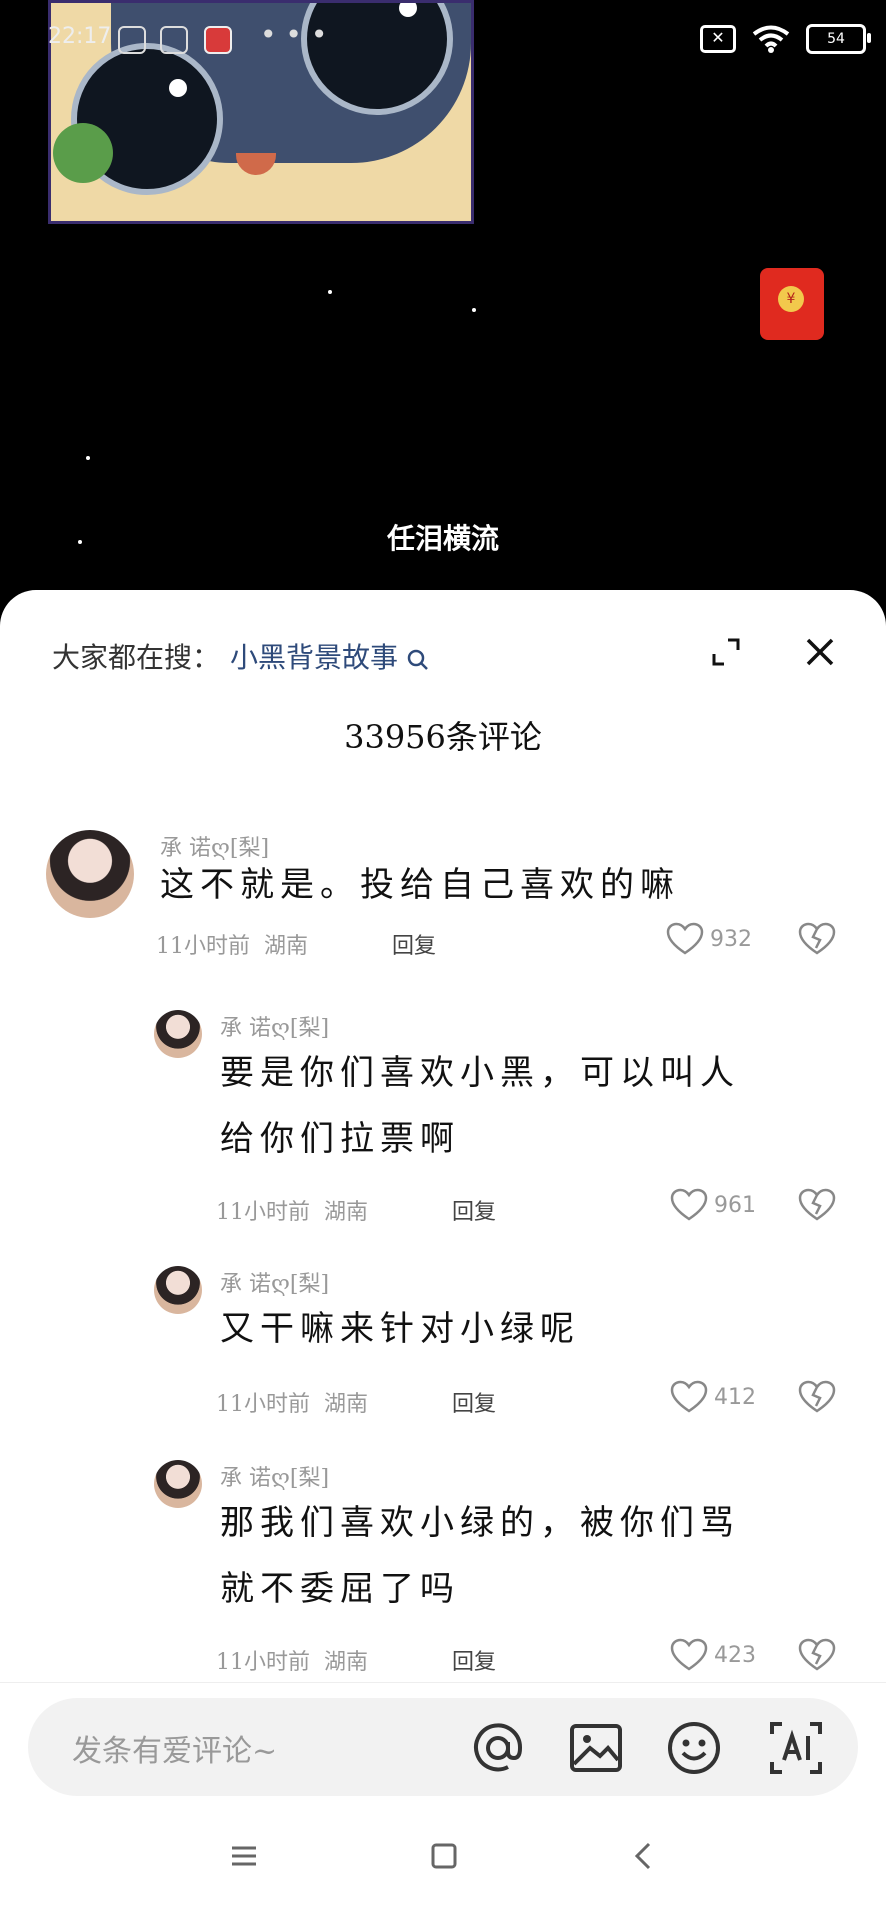 This screenshot has height=1920, width=886. I want to click on comment-text-continued: 就不委屈了吗, so click(340, 1589).